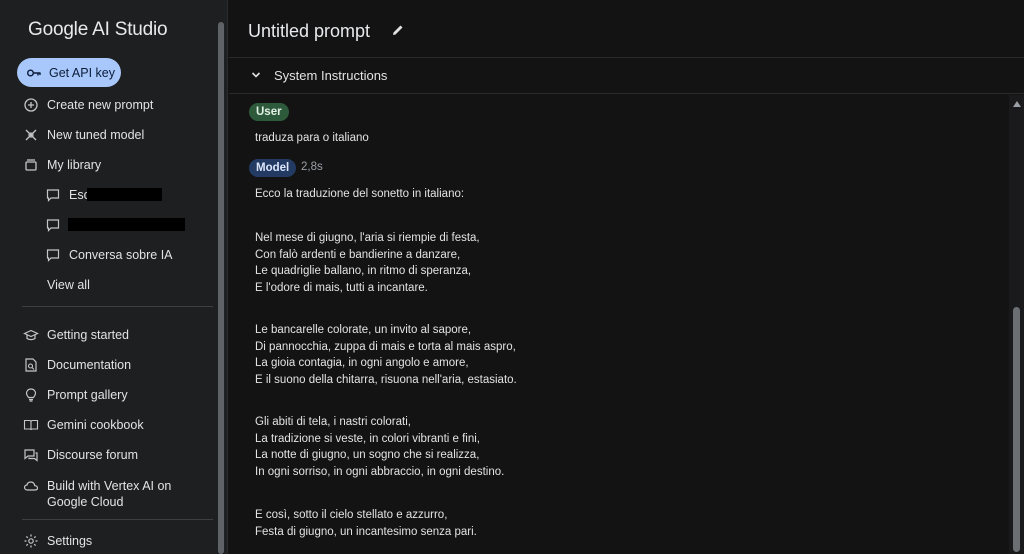 This screenshot has height=554, width=1024. Describe the element at coordinates (221, 288) in the screenshot. I see `sidebar-scrollbar-thumb` at that location.